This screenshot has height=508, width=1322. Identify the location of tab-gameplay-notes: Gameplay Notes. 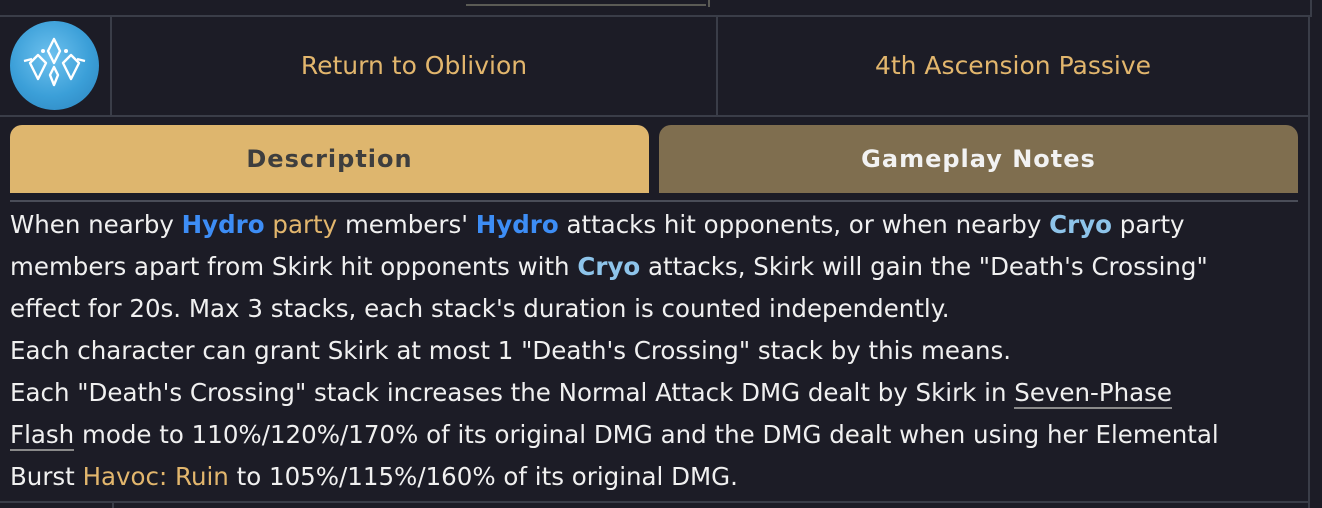
(978, 159).